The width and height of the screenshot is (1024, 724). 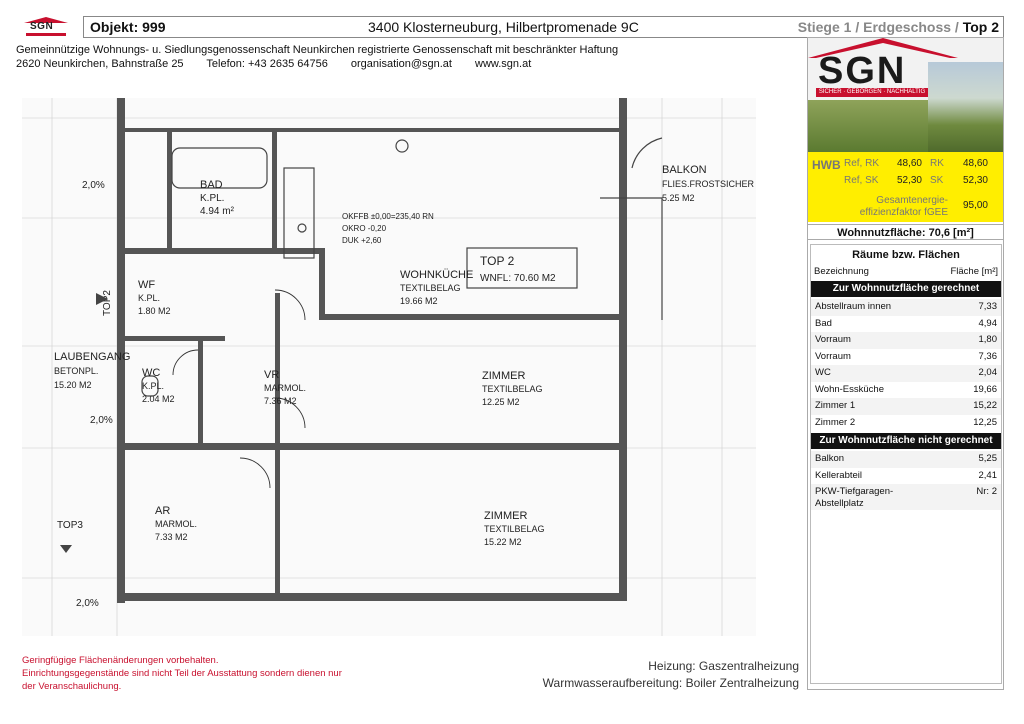 I want to click on room-name: Zimmer 1, so click(x=835, y=405).